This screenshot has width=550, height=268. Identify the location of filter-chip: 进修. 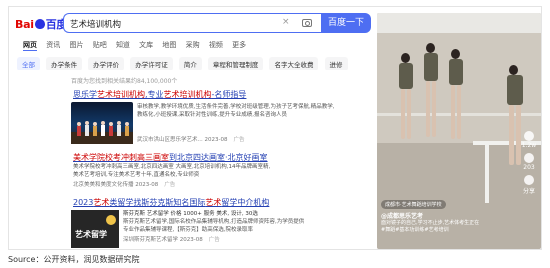
(336, 63).